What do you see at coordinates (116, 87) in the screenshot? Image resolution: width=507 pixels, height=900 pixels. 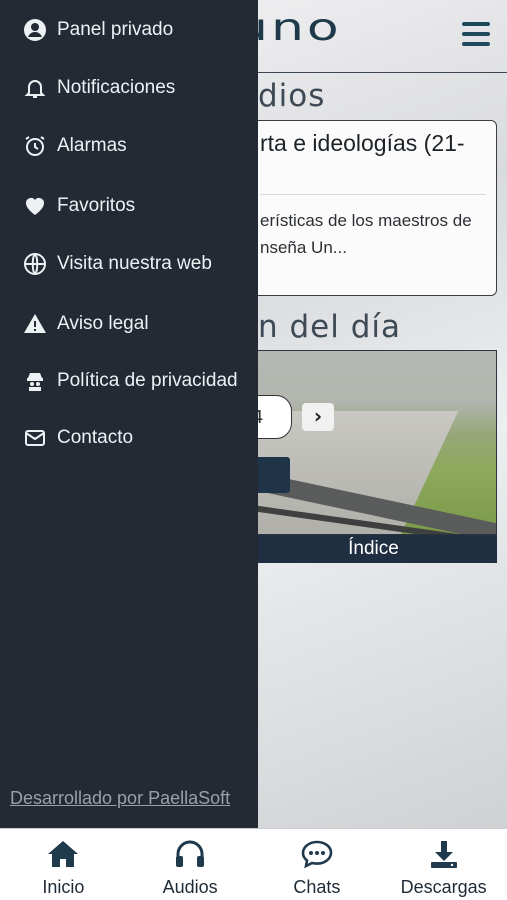 I see `menu-item-label: Notificaciones` at bounding box center [116, 87].